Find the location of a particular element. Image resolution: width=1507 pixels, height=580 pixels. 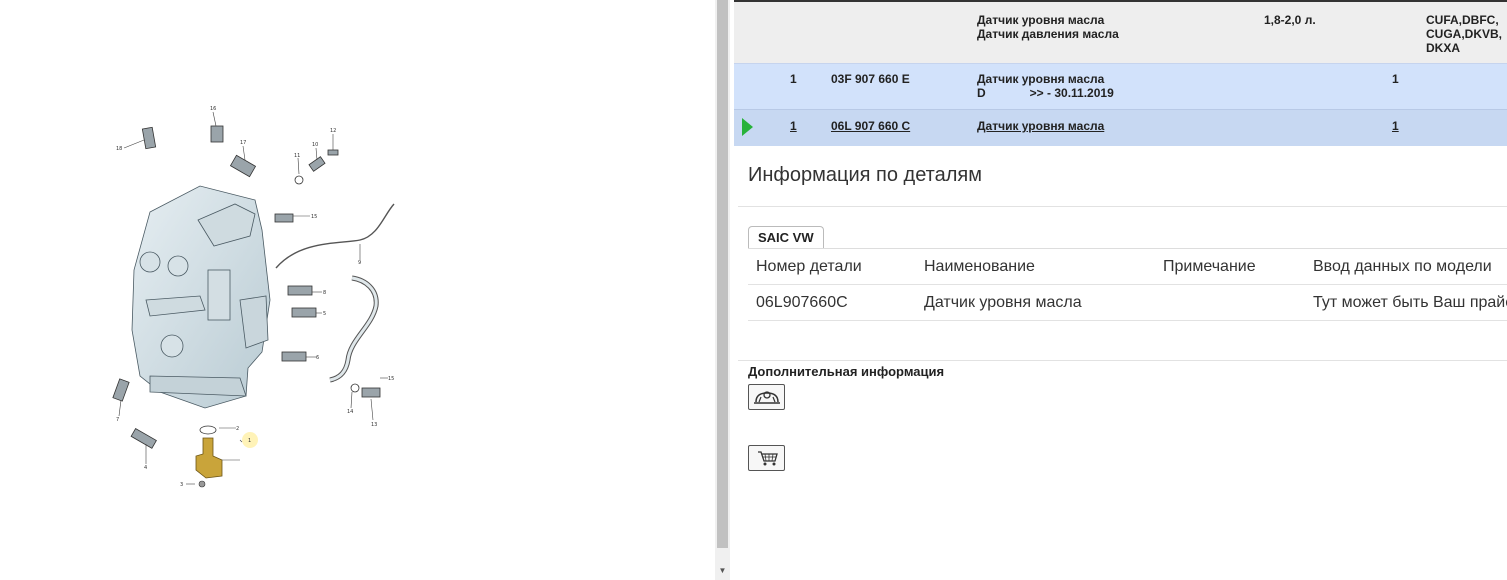

dealer-icon is located at coordinates (767, 397).